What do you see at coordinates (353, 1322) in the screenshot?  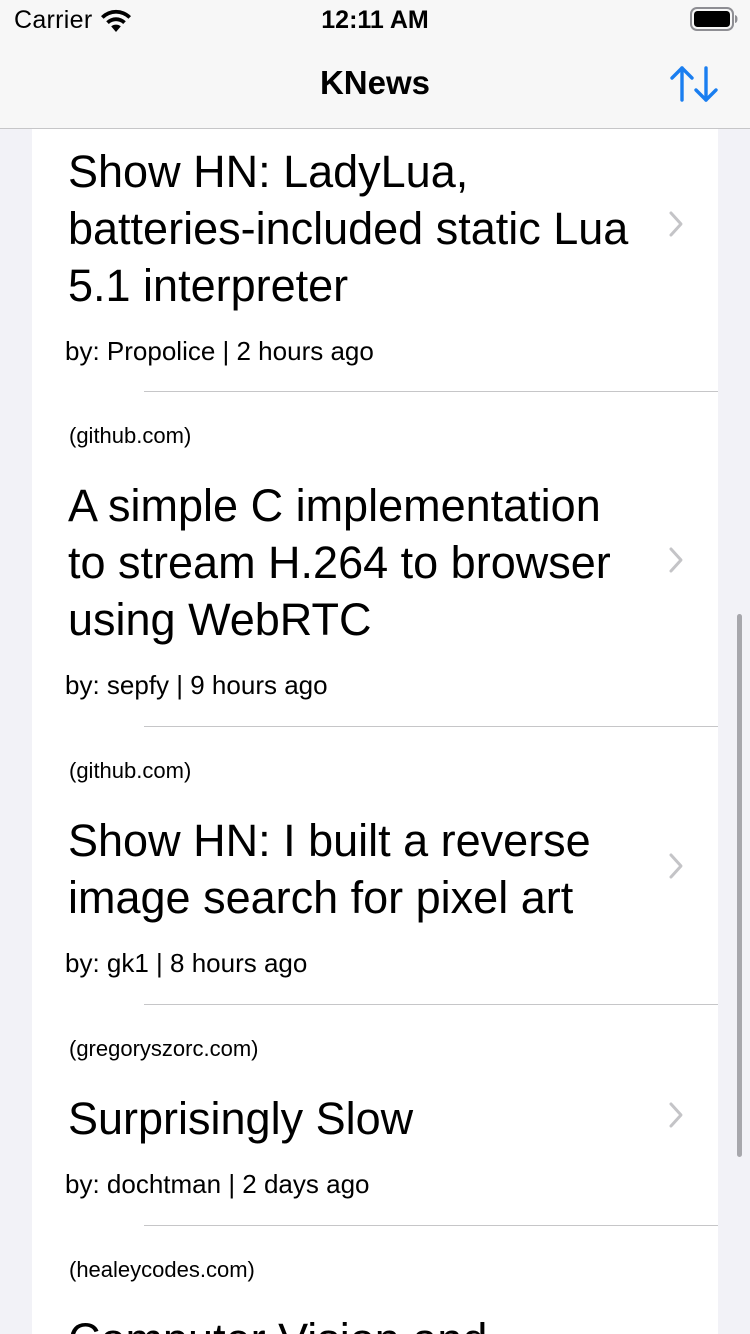 I see `story-title: Computer Vision and` at bounding box center [353, 1322].